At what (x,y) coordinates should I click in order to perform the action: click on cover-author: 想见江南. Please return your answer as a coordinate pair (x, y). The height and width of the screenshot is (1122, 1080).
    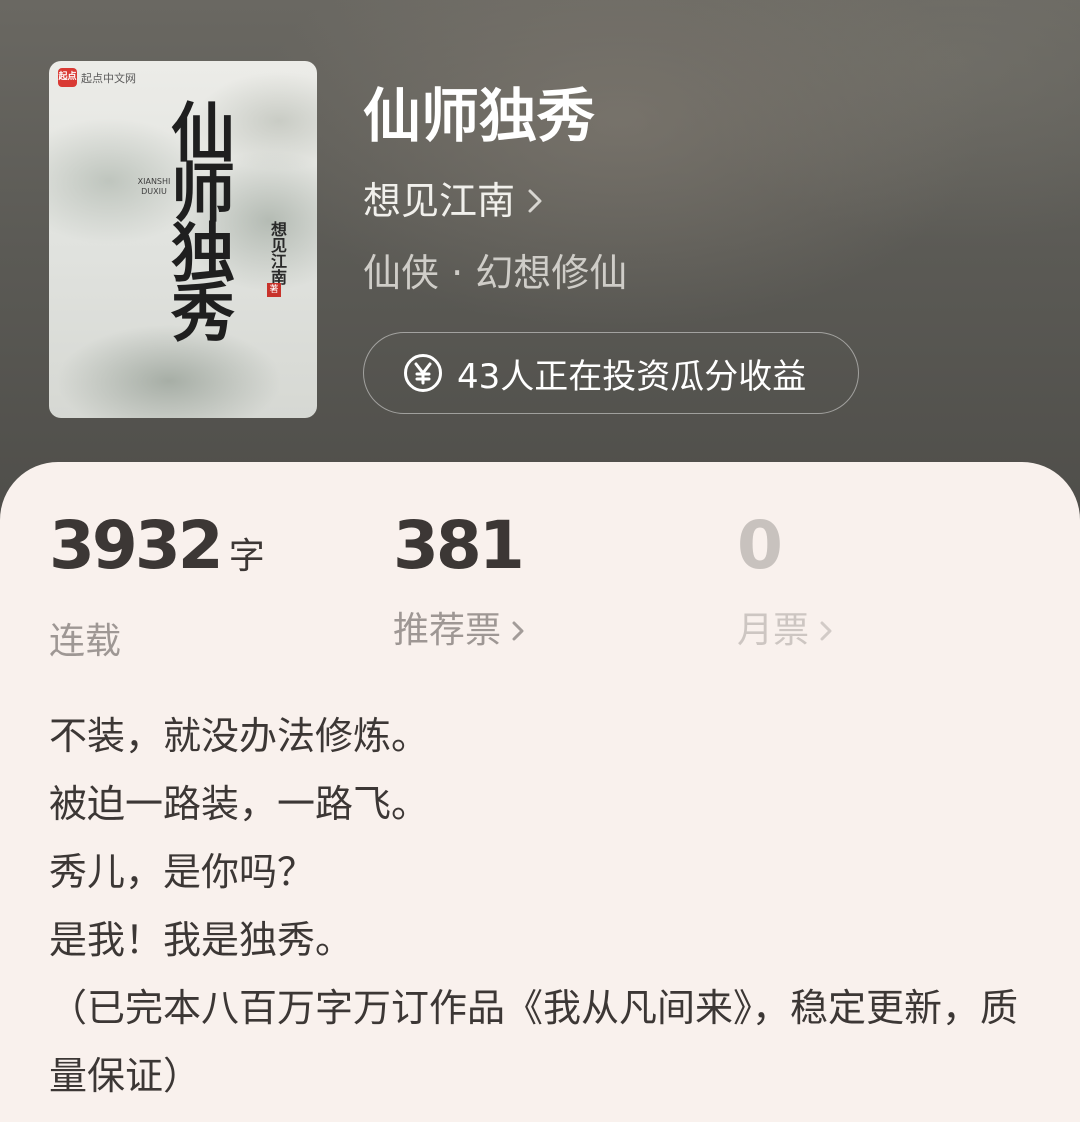
    Looking at the image, I should click on (277, 253).